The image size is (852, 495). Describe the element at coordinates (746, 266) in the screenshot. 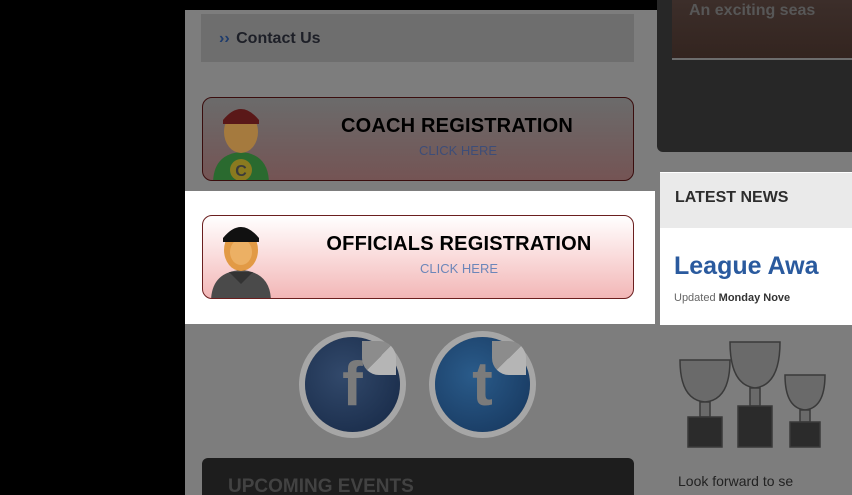

I see `news-headline-link: League Awa` at that location.